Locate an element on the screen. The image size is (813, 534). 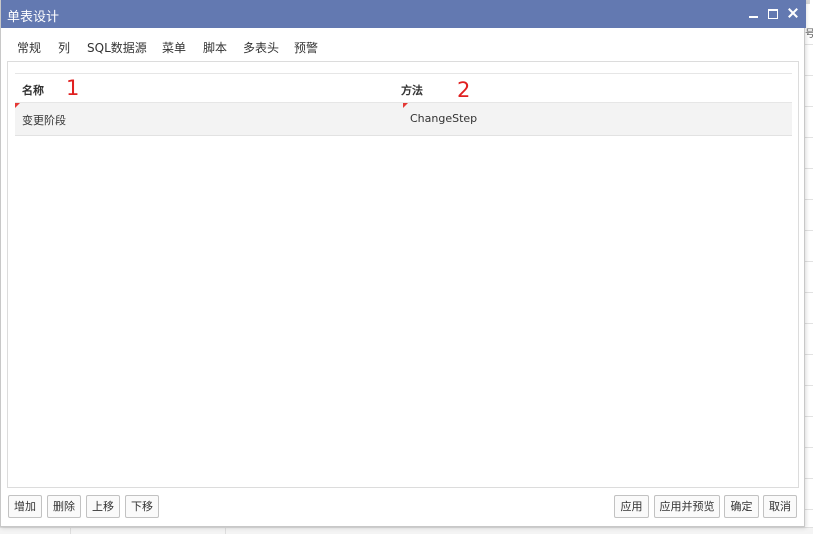
move-down-button: 下移 is located at coordinates (142, 506).